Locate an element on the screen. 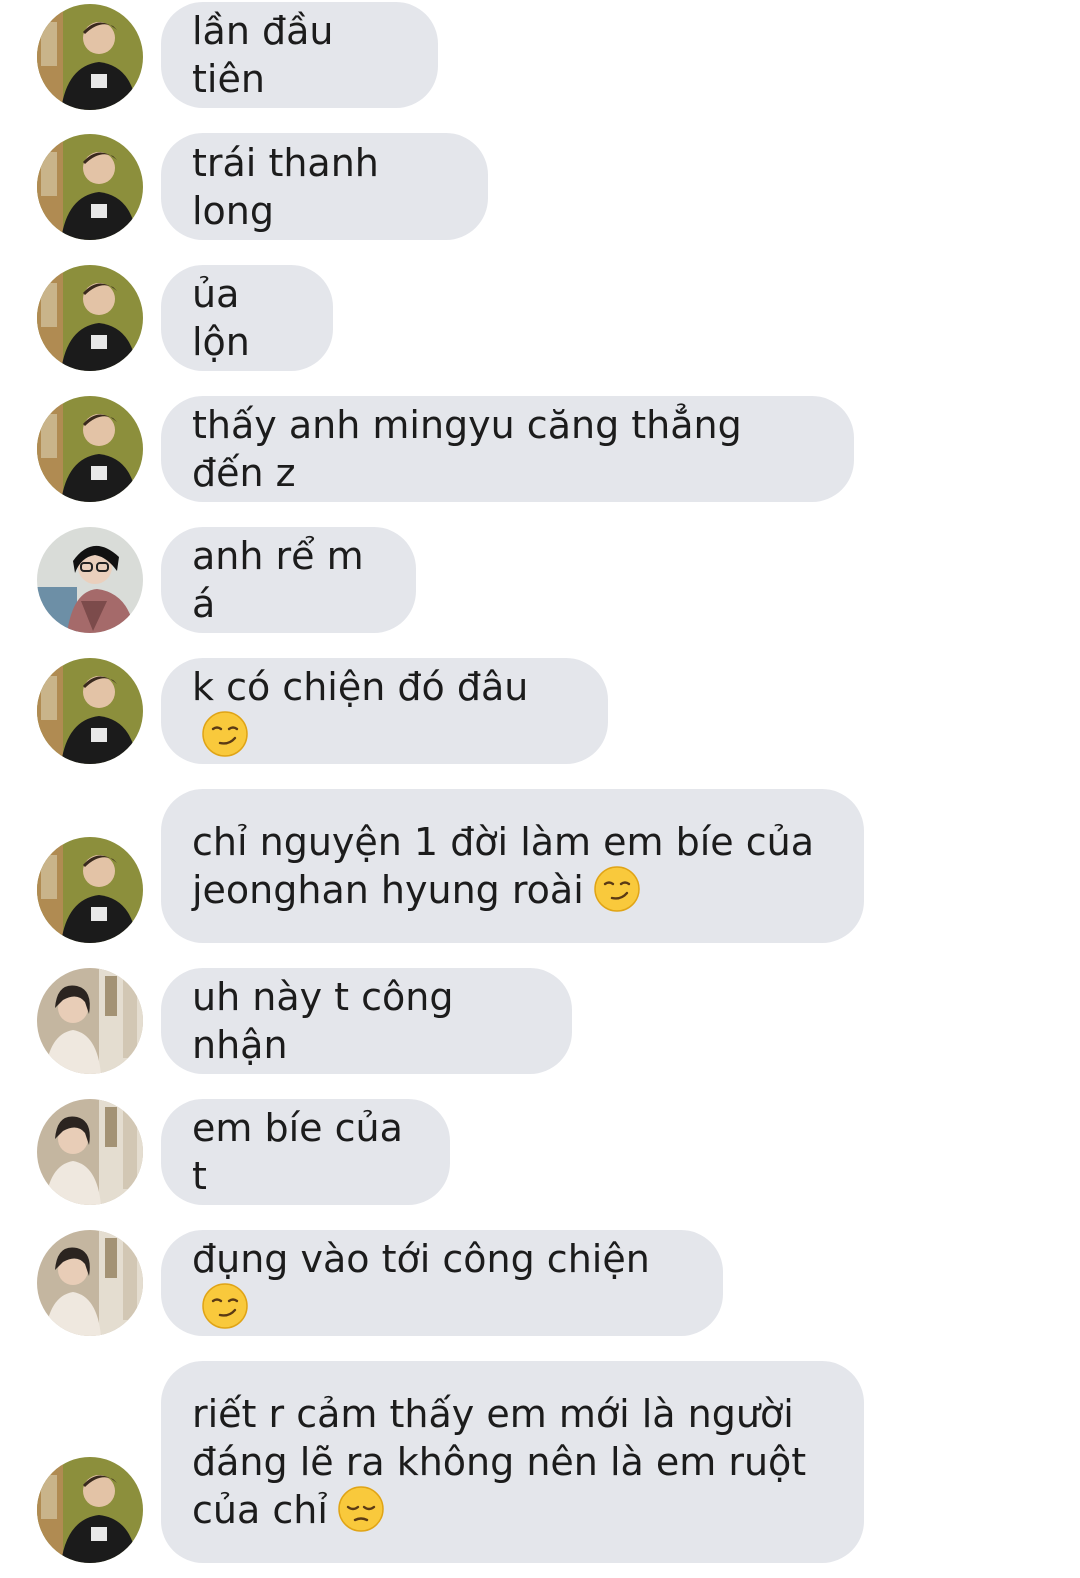 The image size is (1080, 1578). message-bubble: k có chiện đó đâu is located at coordinates (384, 711).